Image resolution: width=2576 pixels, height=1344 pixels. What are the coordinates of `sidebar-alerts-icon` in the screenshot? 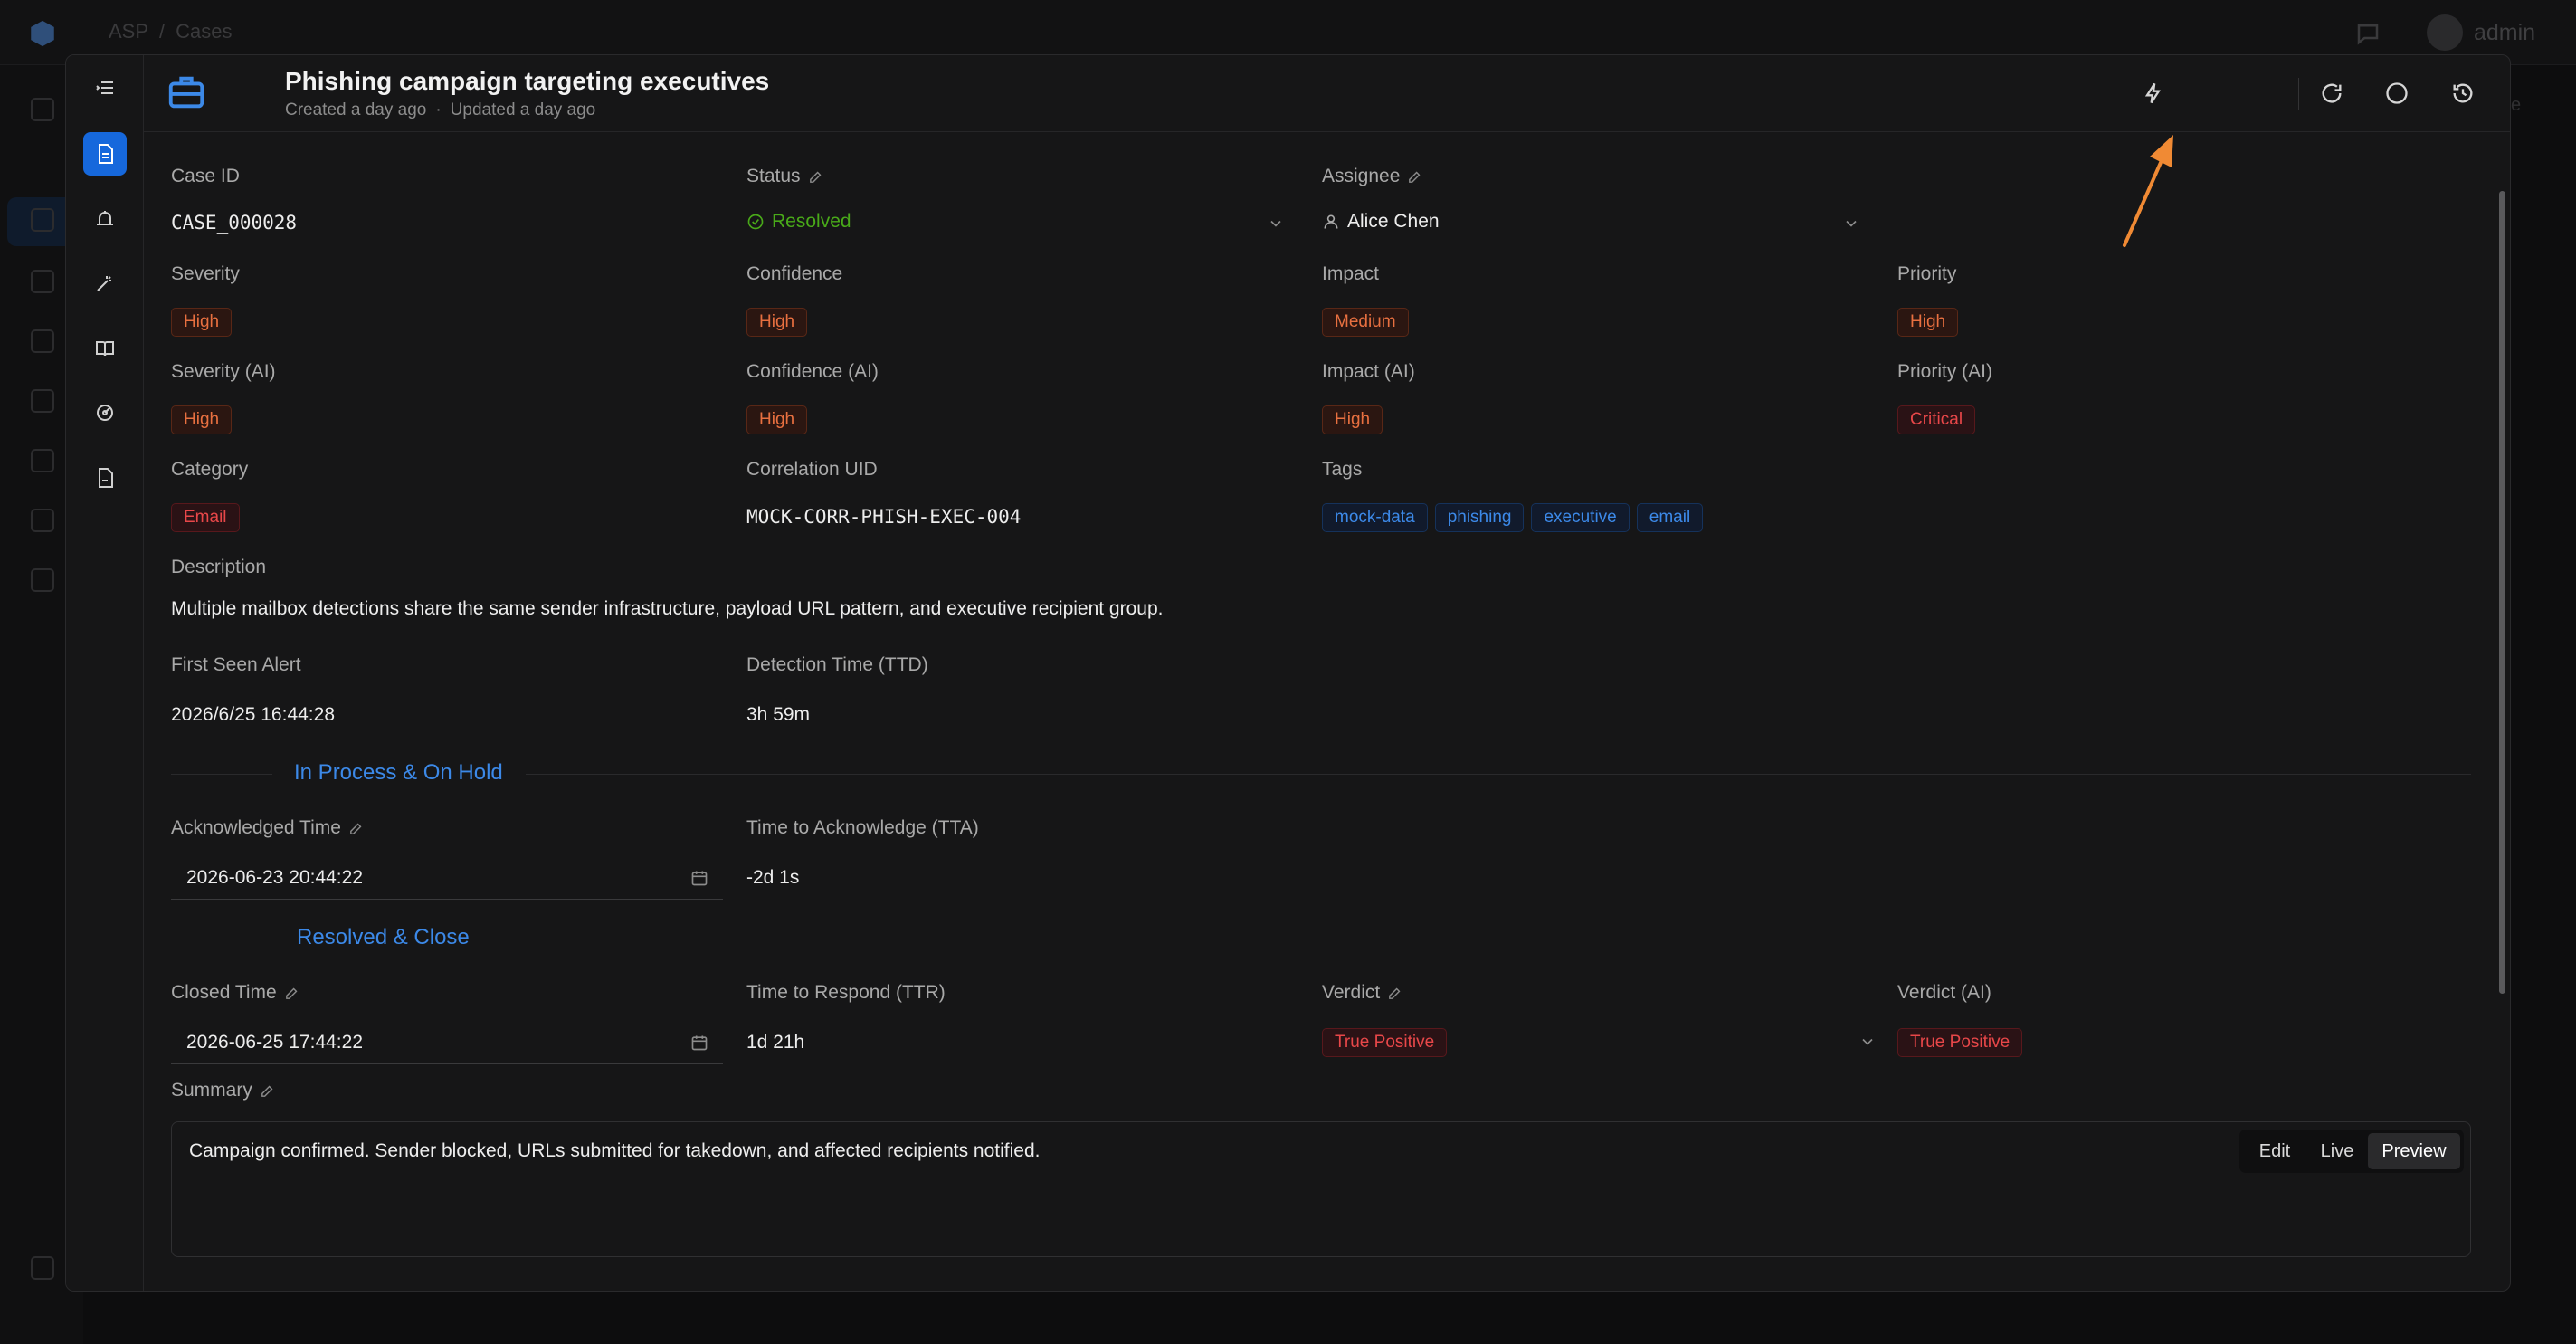 It's located at (42, 281).